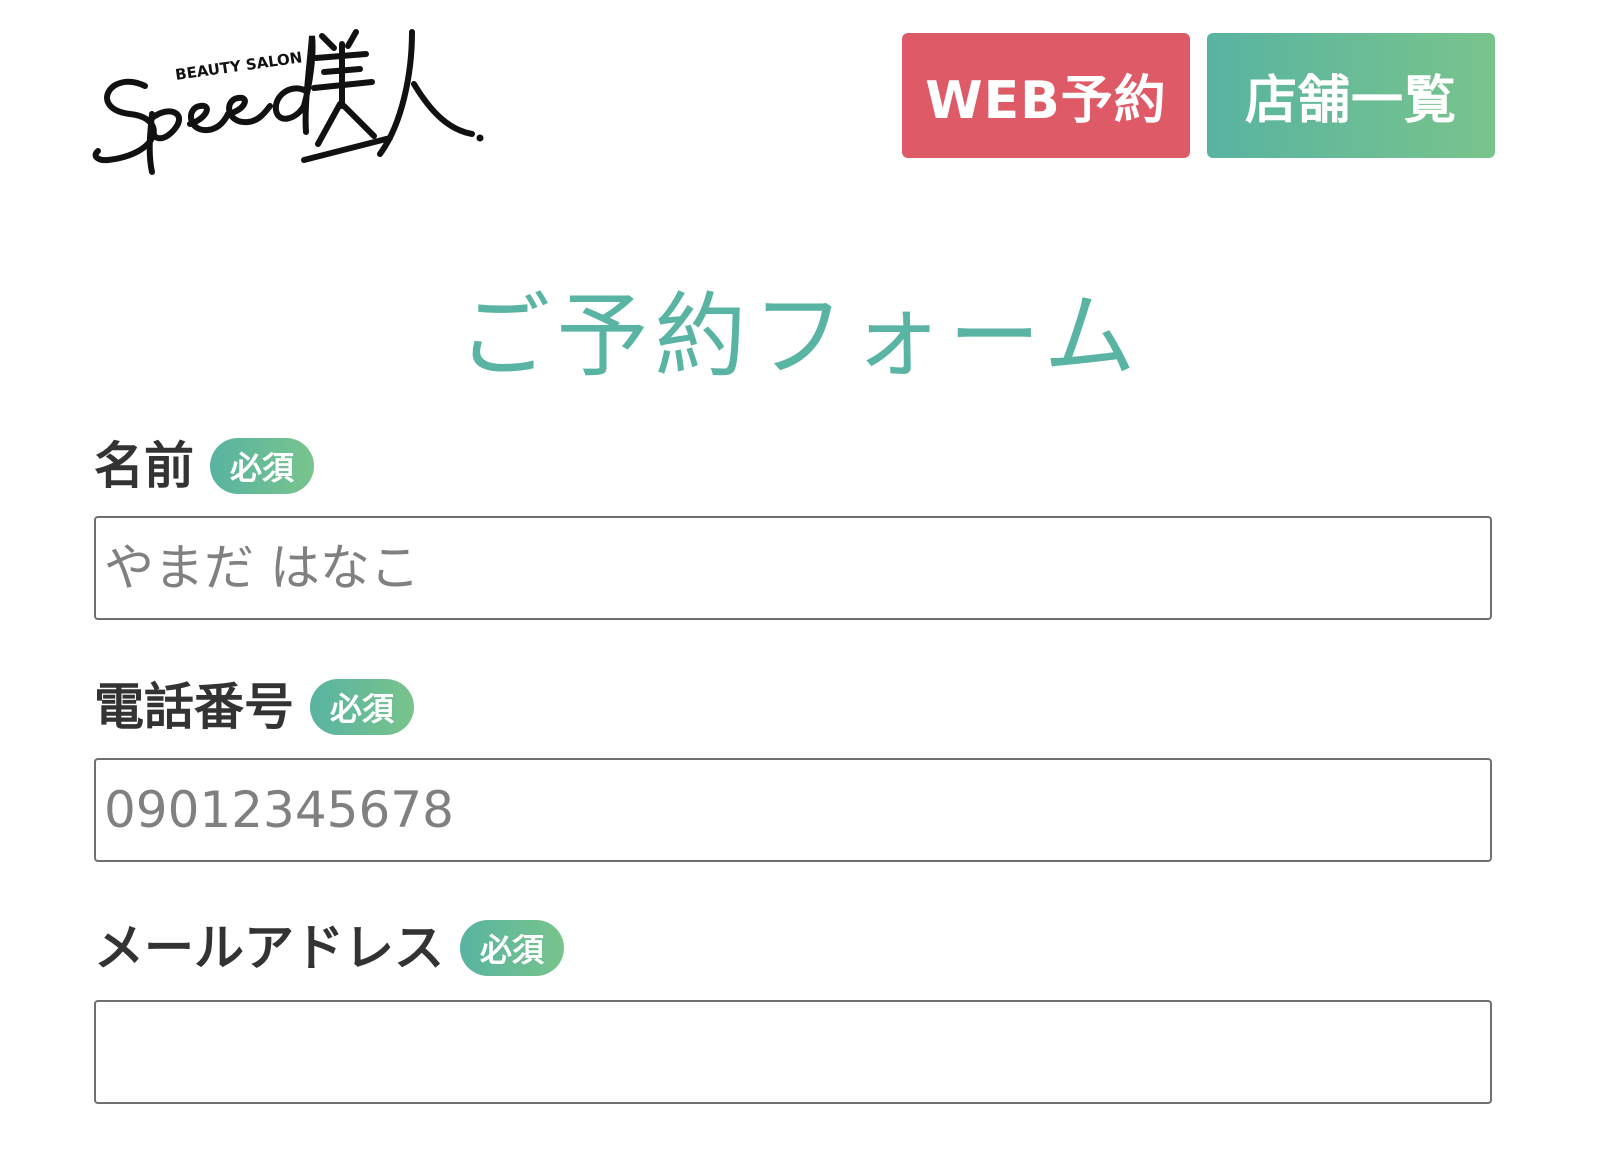 The width and height of the screenshot is (1600, 1159). Describe the element at coordinates (288, 102) in the screenshot. I see `brand-logo-image: BEAUTY SALON` at that location.